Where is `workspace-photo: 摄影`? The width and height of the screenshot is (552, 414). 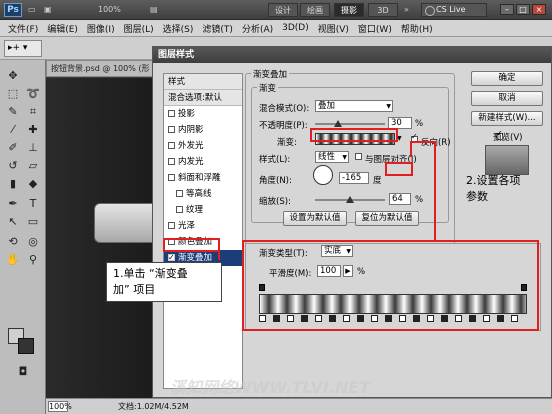
workspace-photo: 摄影 is located at coordinates (349, 10).